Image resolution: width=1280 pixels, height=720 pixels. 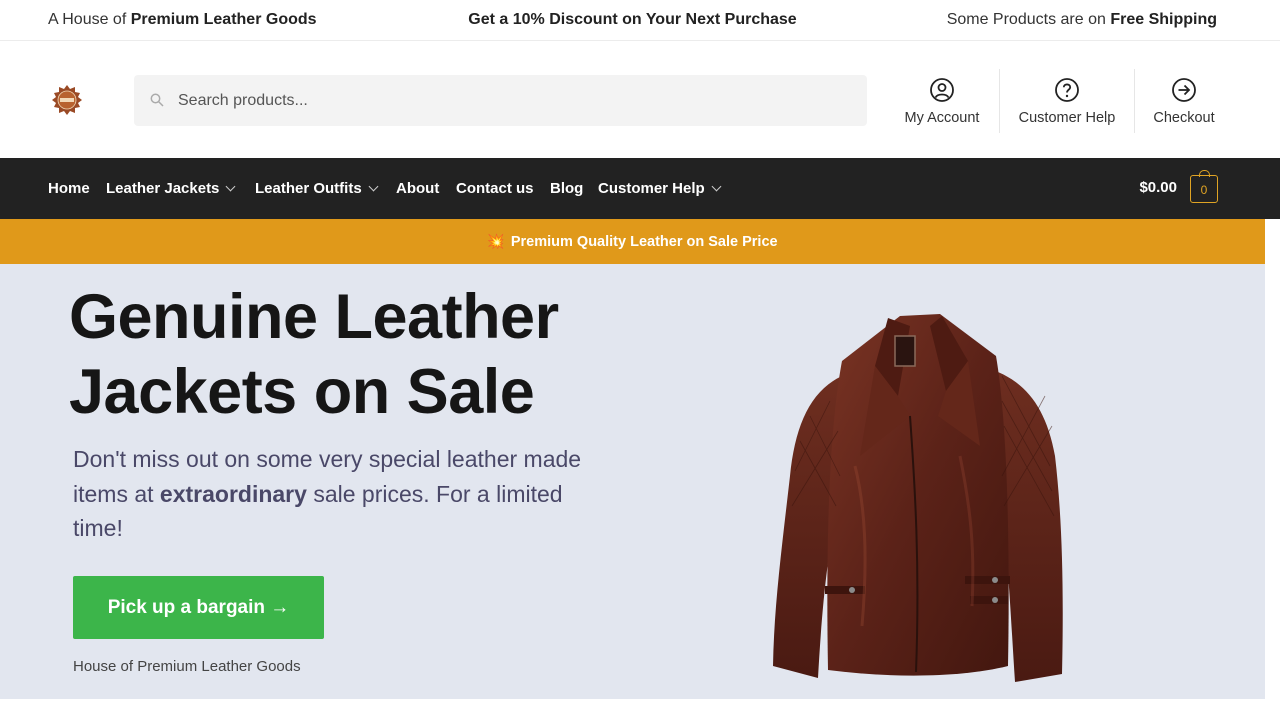 I want to click on nav-item-label: Customer Help, so click(x=651, y=188).